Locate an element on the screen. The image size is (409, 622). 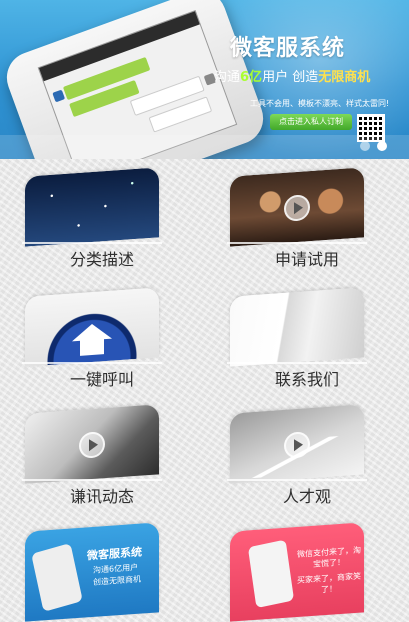
starry-sky-thumb is located at coordinates (92, 207).